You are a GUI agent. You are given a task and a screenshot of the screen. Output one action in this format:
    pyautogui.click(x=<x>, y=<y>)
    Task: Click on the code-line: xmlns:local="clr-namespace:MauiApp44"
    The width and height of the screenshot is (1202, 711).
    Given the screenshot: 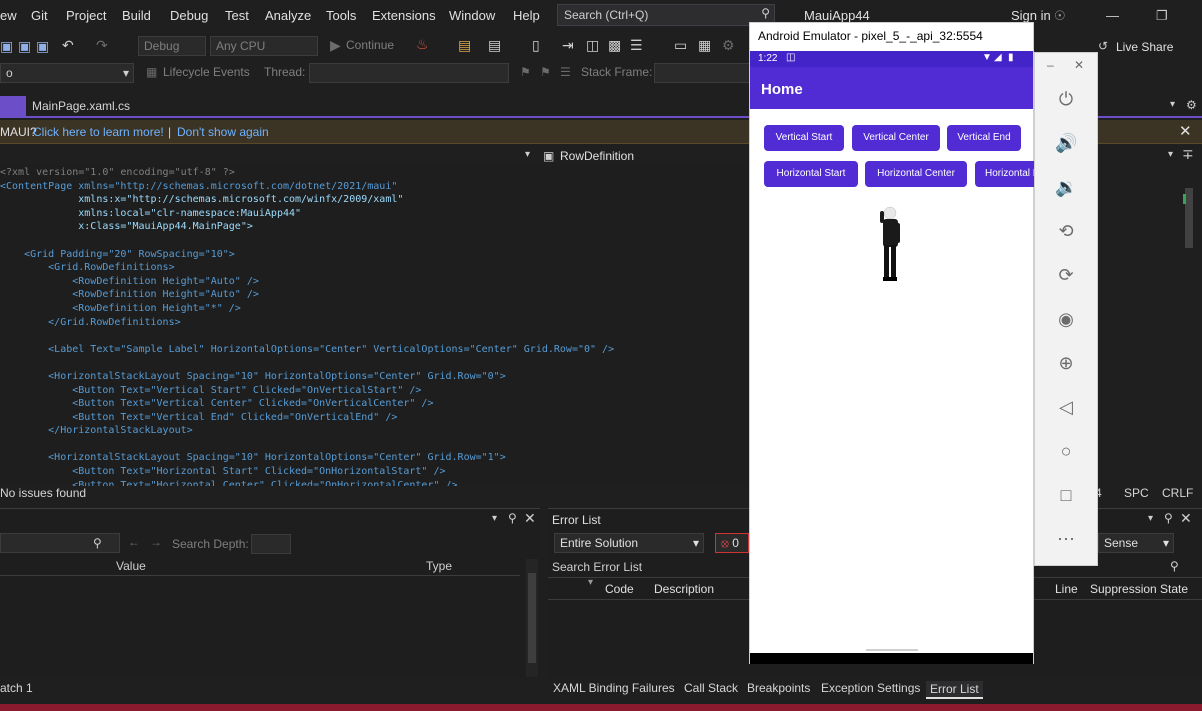 What is the action you would take?
    pyautogui.click(x=375, y=214)
    